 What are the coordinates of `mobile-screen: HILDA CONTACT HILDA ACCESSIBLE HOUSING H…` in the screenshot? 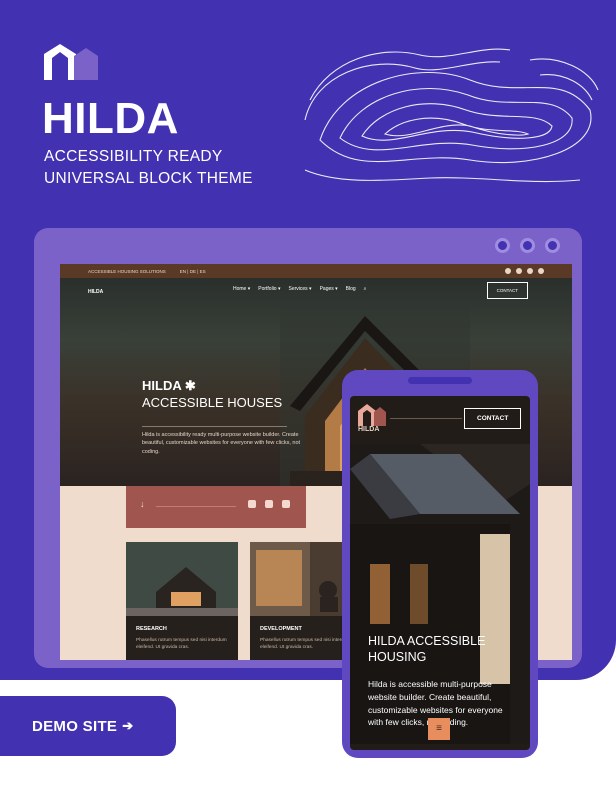 It's located at (440, 573).